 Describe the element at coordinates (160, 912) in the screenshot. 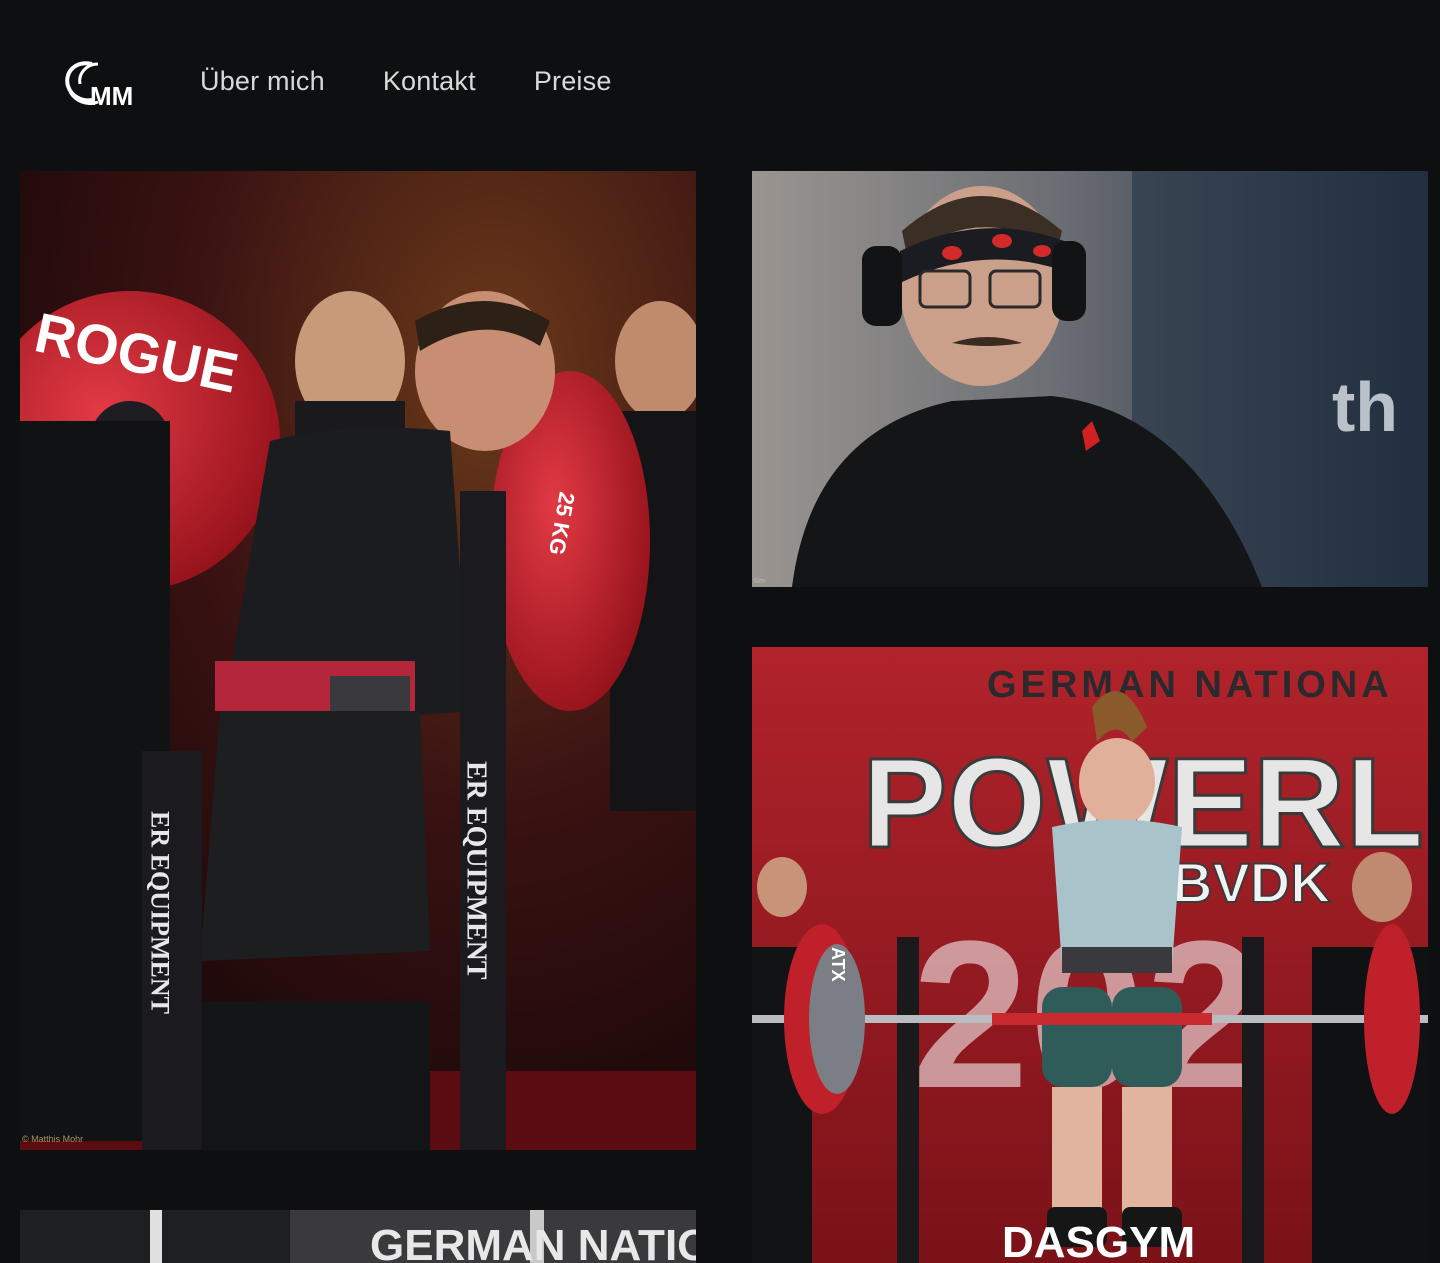

I see `rack-text-left: ER EQUIPMENT` at that location.